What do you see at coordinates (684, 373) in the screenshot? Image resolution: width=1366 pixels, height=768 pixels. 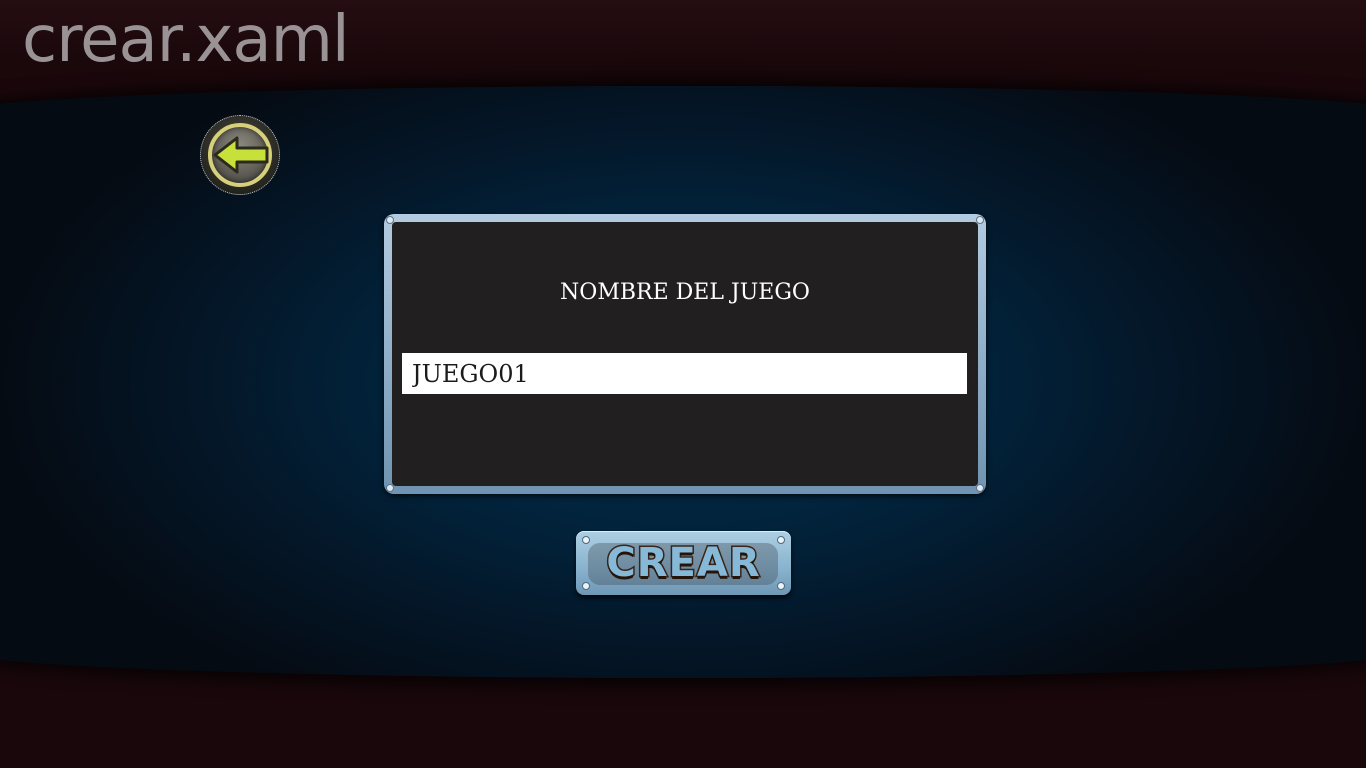 I see `game-name-input` at bounding box center [684, 373].